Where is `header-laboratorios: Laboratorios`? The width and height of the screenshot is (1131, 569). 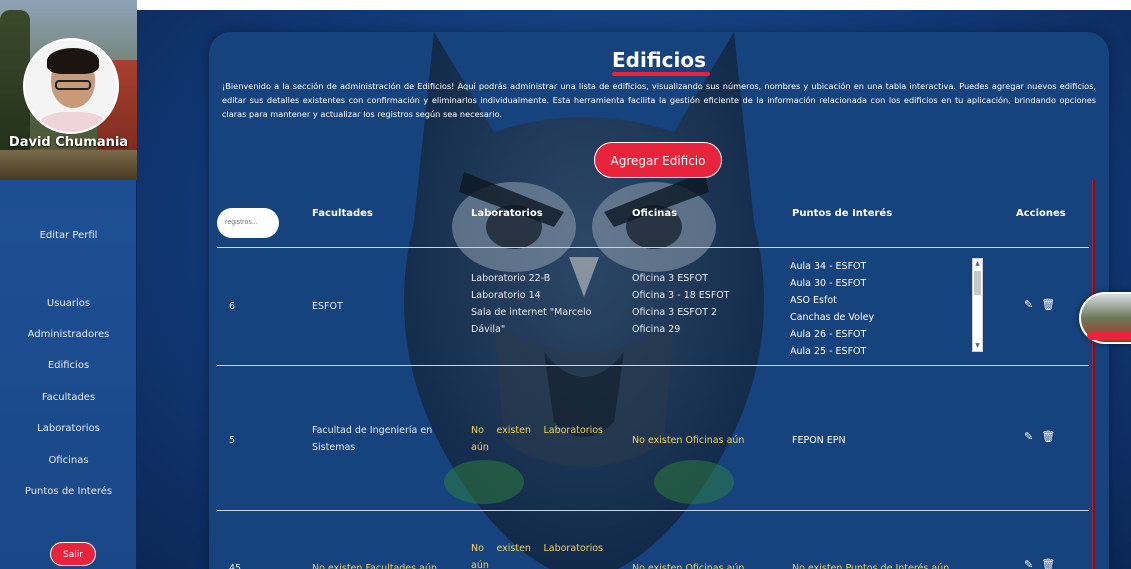 header-laboratorios: Laboratorios is located at coordinates (507, 213).